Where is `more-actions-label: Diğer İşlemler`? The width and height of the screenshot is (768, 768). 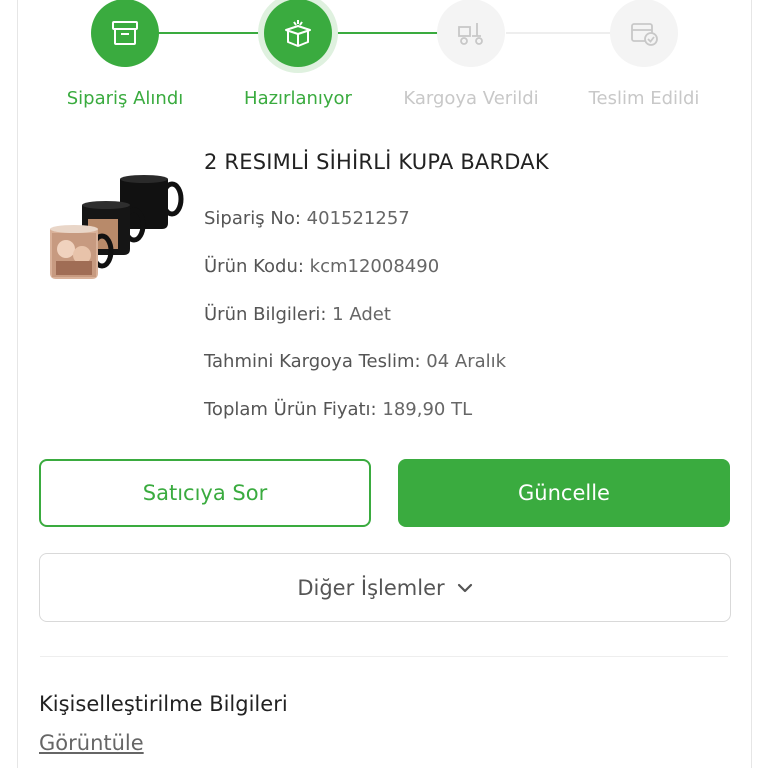
more-actions-label: Diğer İşlemler is located at coordinates (371, 587).